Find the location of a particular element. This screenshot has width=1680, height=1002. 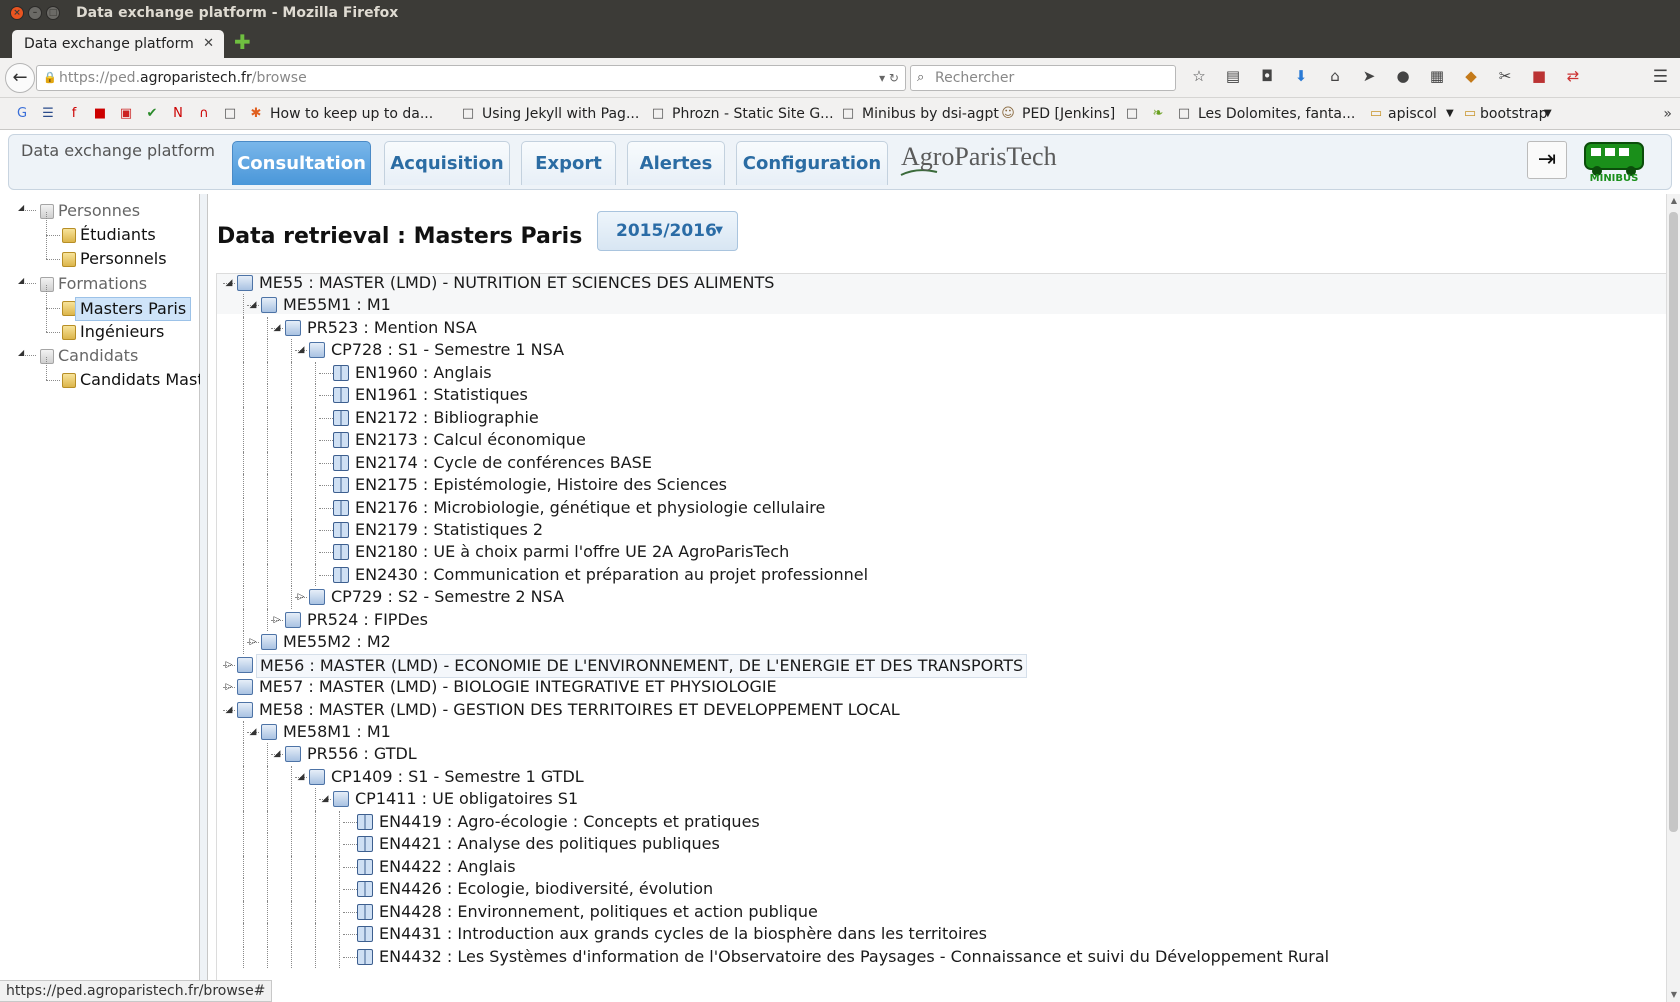

nav-tab-consultation: Consultation is located at coordinates (301, 163).